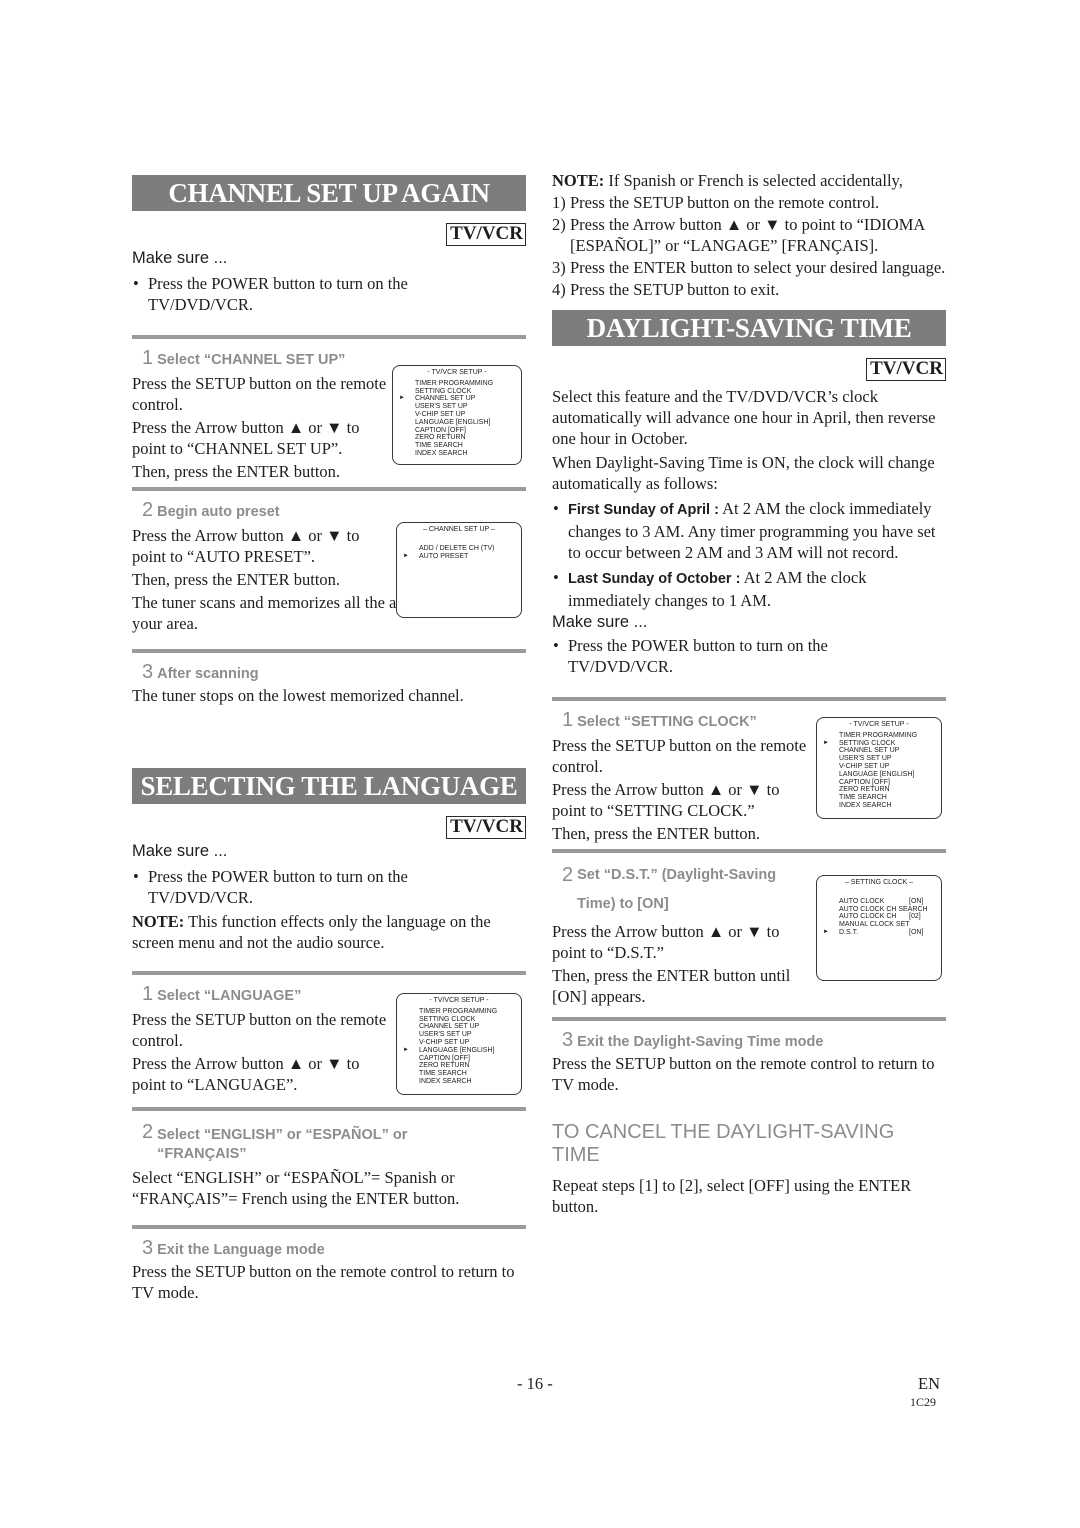  Describe the element at coordinates (749, 328) in the screenshot. I see `section-title-dst: DAYLIGHT-SAVING TIME` at that location.